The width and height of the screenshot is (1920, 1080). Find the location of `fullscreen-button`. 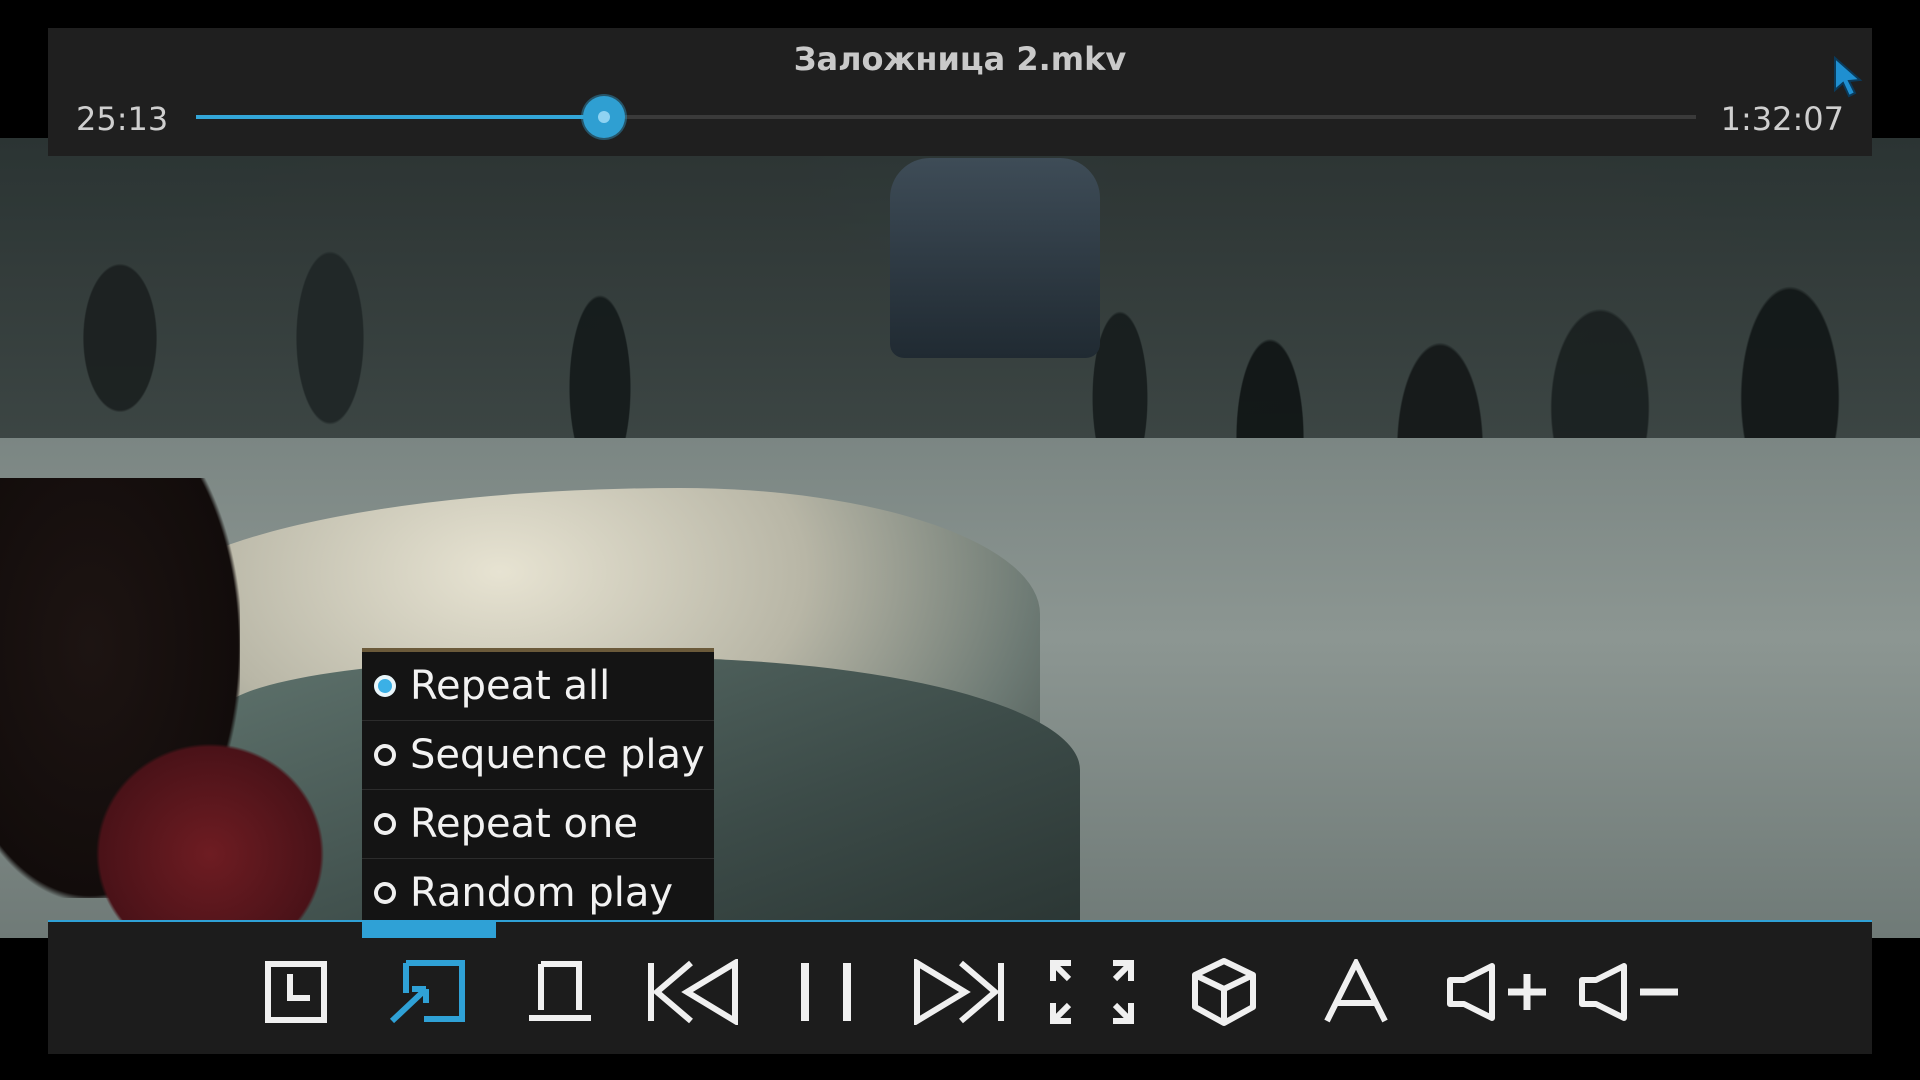

fullscreen-button is located at coordinates (1092, 992).